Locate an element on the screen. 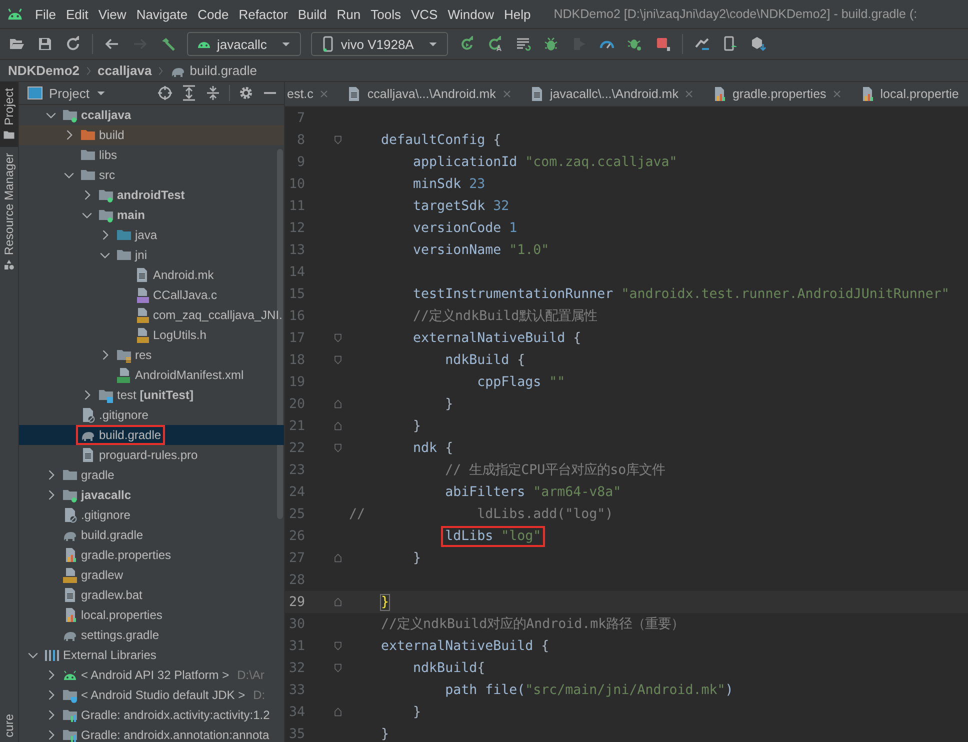  tree-item: java is located at coordinates (151, 235).